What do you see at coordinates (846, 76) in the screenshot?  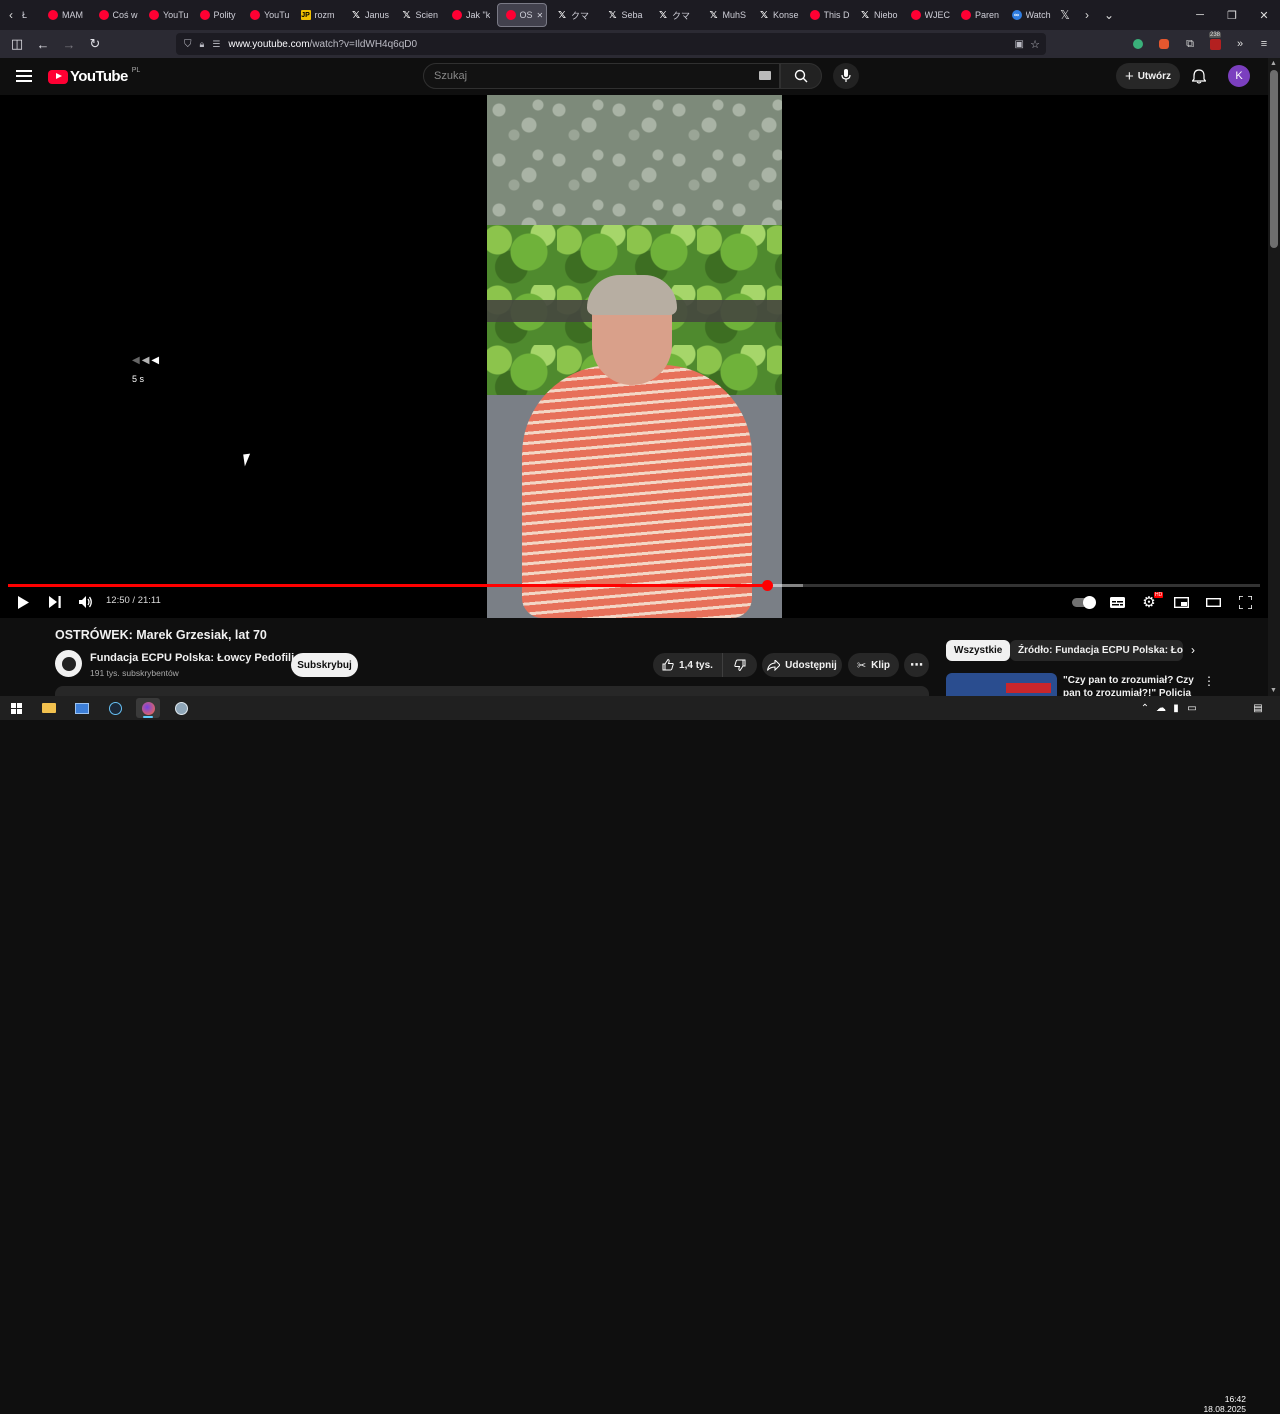 I see `voice-search-button` at bounding box center [846, 76].